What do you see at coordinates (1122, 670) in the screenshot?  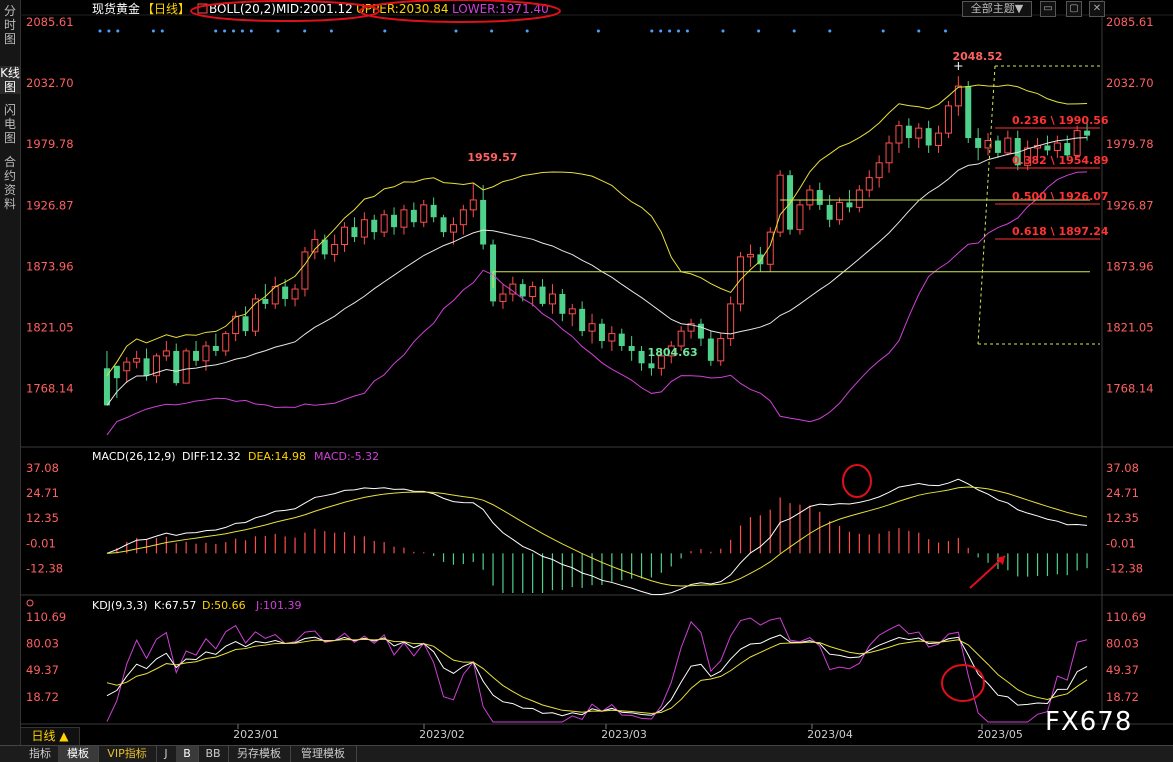 I see `kdj-tick-label: 49.37` at bounding box center [1122, 670].